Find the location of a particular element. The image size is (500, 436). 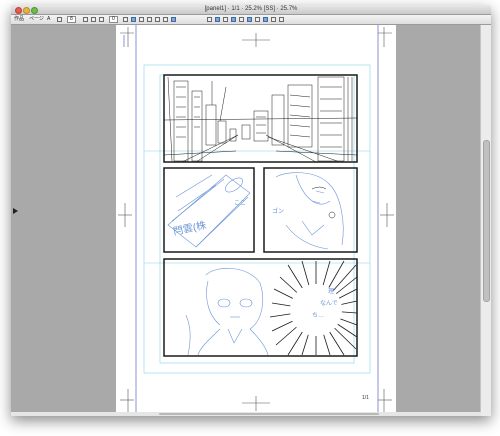

collapse-arrow-icon is located at coordinates (15, 211).